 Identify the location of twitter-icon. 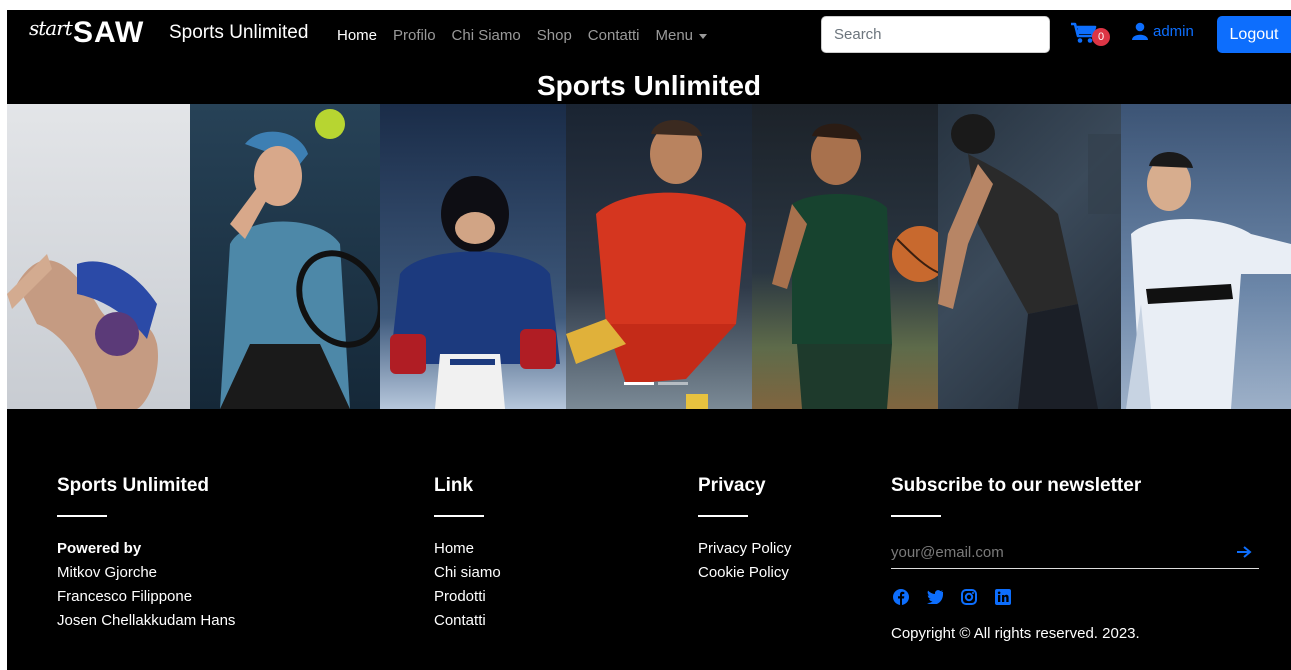
(935, 597).